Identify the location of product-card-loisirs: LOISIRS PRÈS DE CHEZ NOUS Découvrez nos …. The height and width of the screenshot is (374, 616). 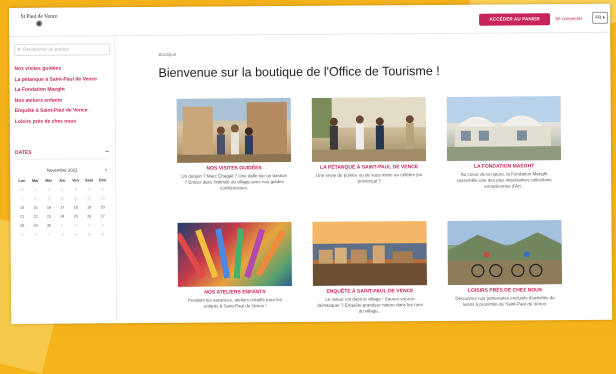
(504, 270).